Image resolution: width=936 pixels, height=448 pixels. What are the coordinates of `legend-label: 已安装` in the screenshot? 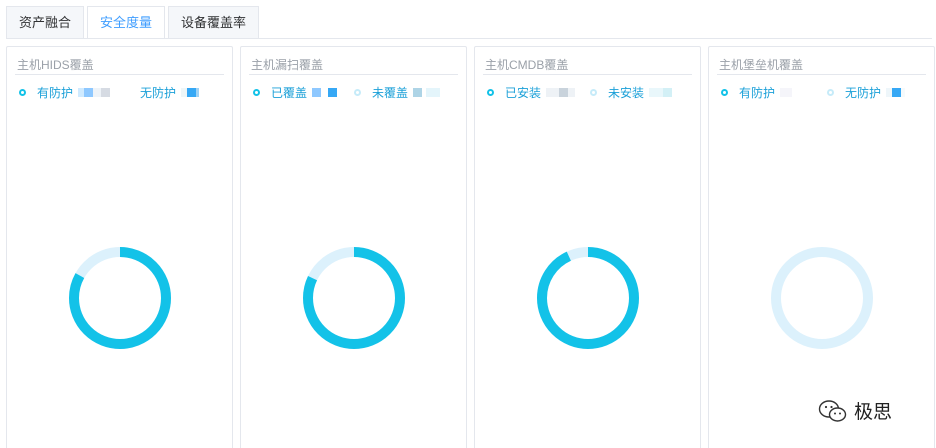 It's located at (523, 92).